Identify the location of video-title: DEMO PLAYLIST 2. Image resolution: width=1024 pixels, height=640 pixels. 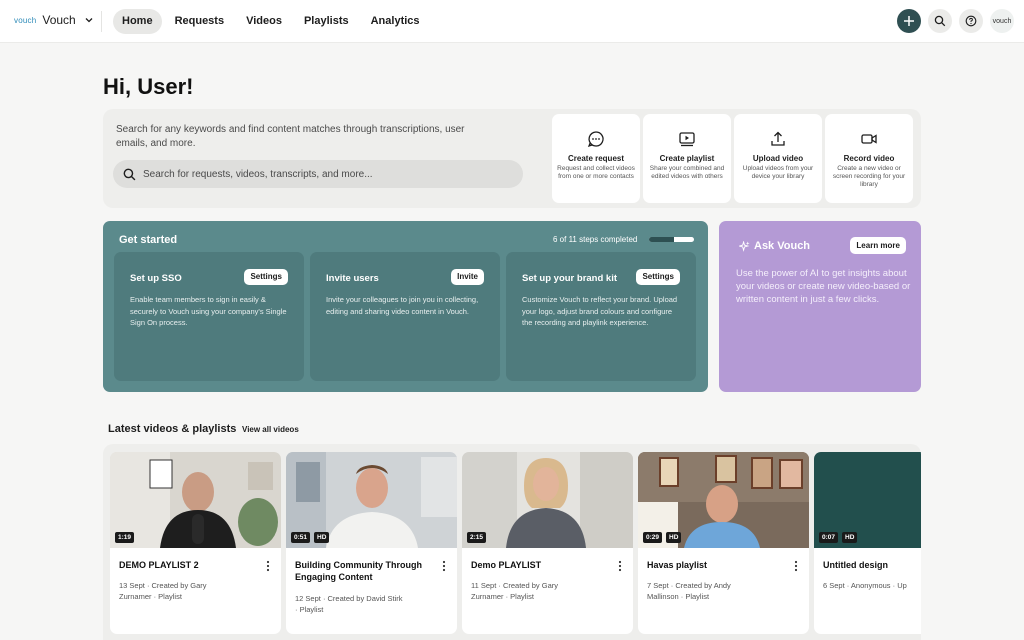
(189, 565).